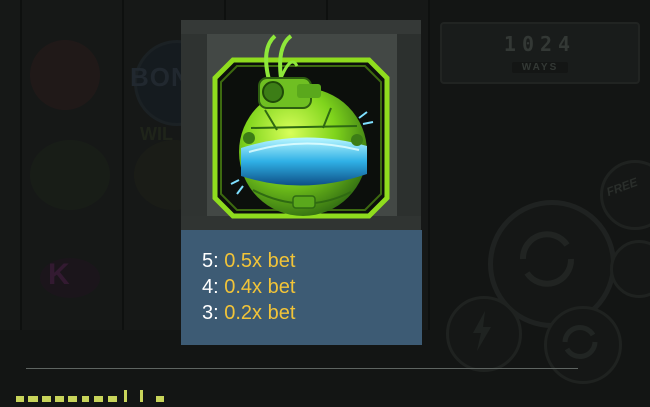 This screenshot has width=650, height=407. I want to click on green-robot-sphere-icon, so click(301, 126).